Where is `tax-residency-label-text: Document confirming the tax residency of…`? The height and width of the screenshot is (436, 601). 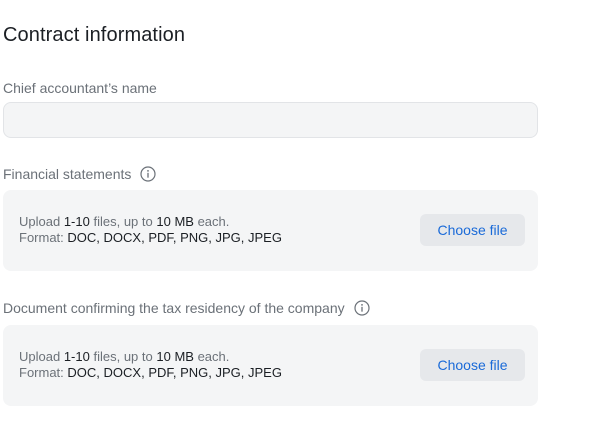 tax-residency-label-text: Document confirming the tax residency of… is located at coordinates (174, 308).